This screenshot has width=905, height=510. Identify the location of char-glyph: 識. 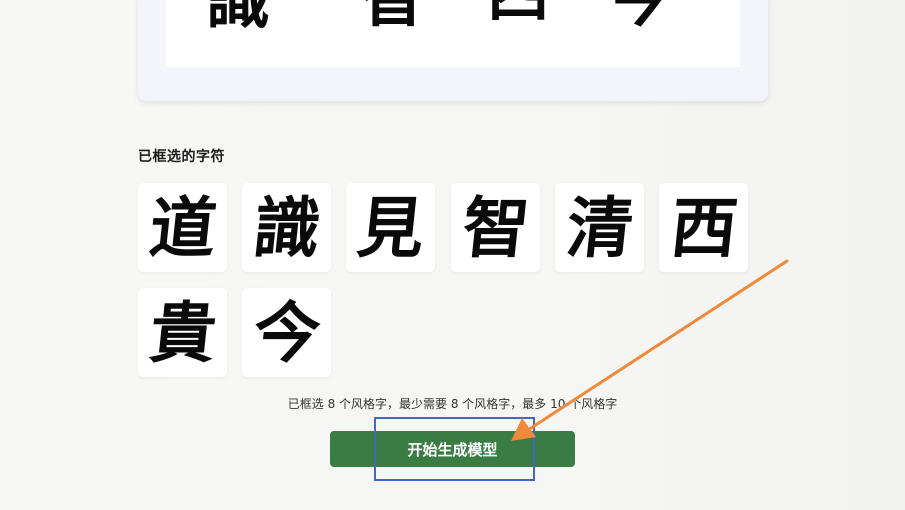
(286, 227).